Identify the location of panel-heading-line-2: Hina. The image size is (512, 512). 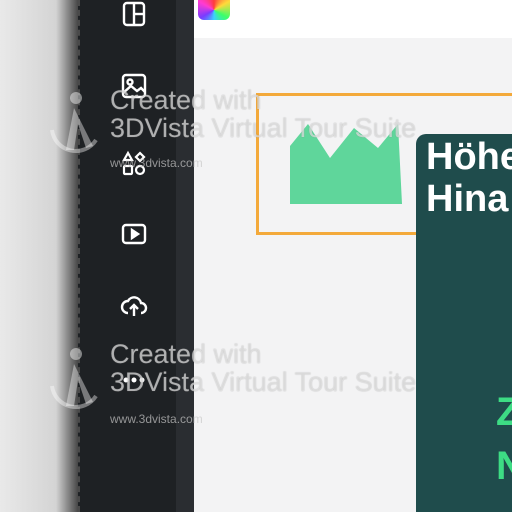
(467, 199).